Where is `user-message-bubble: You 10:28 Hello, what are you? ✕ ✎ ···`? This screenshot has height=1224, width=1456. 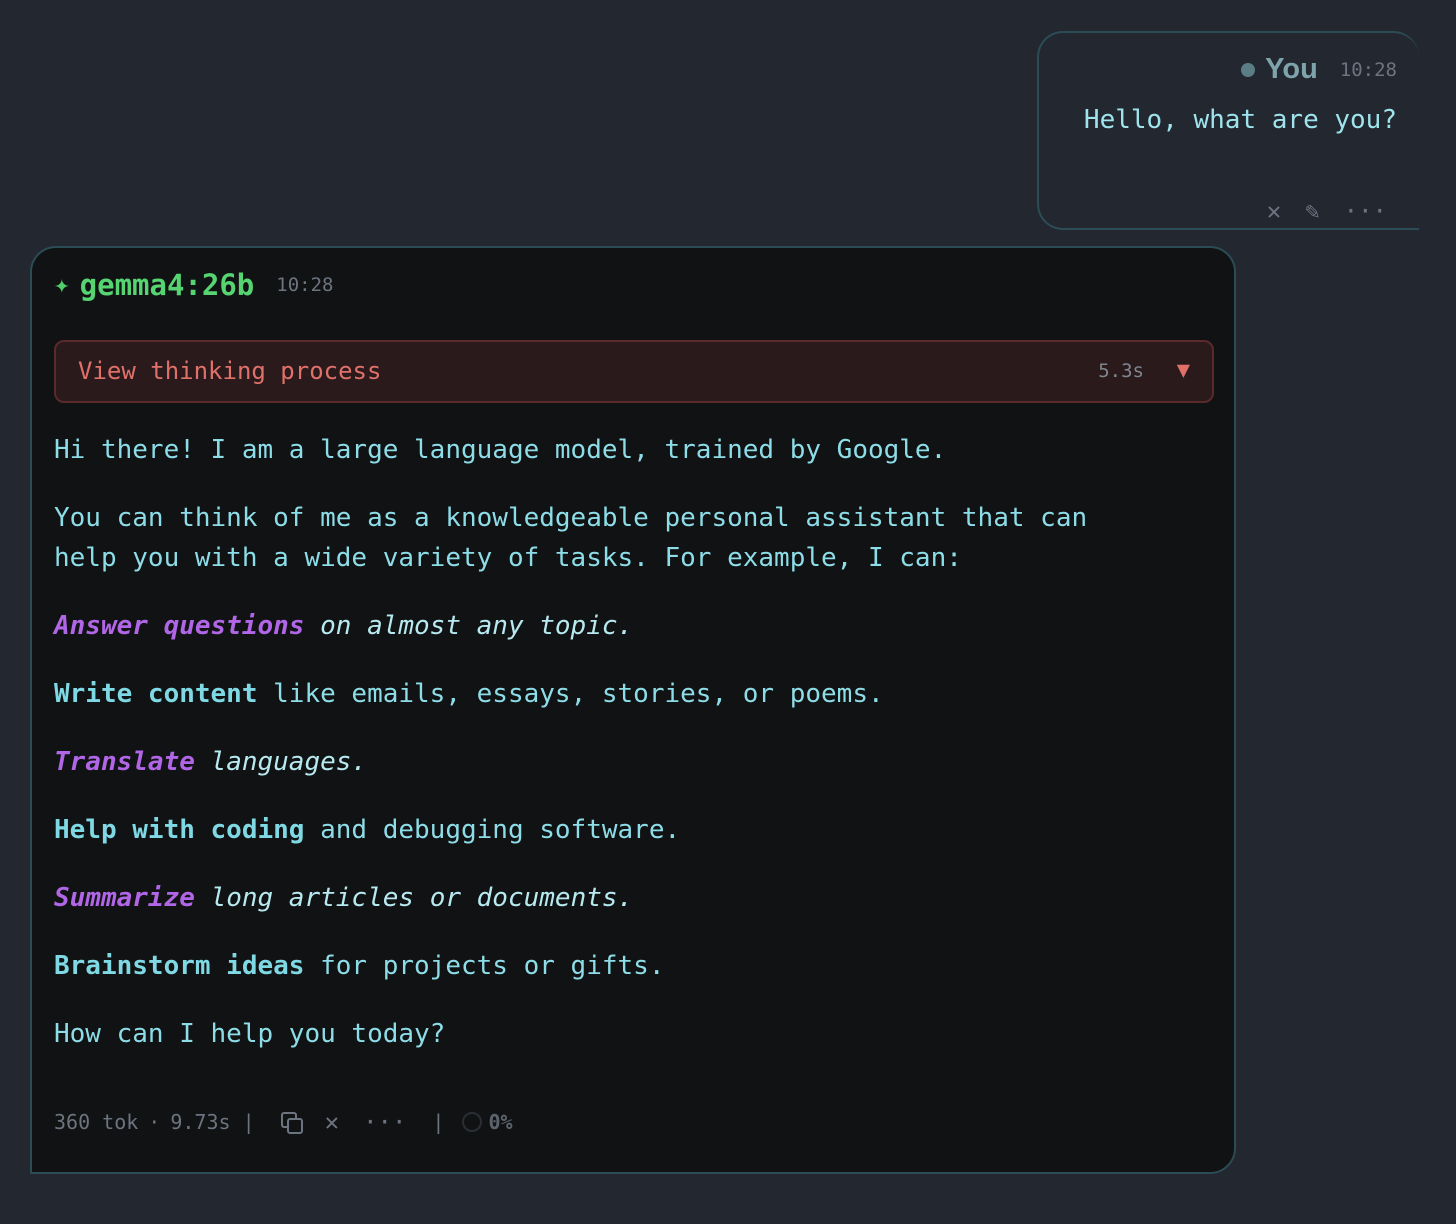 user-message-bubble: You 10:28 Hello, what are you? ✕ ✎ ··· is located at coordinates (1228, 130).